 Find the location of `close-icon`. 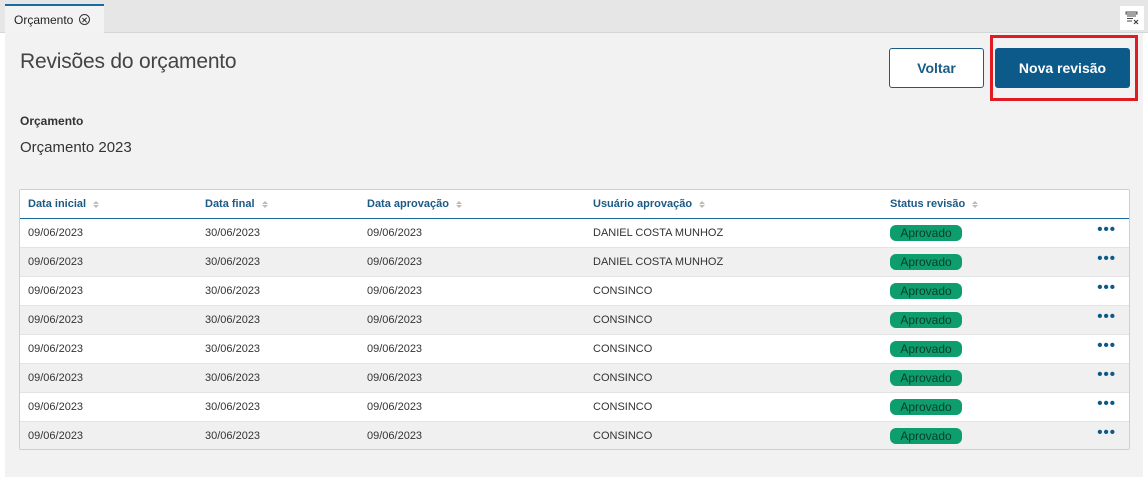

close-icon is located at coordinates (85, 19).